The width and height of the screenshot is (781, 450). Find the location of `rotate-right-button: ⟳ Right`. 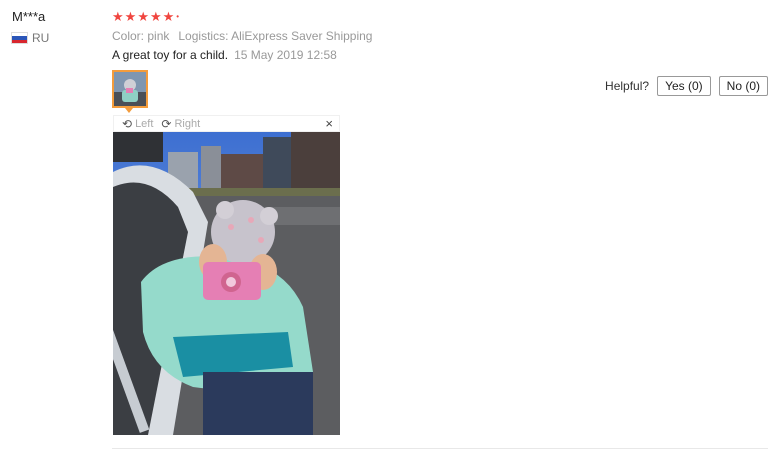

rotate-right-button: ⟳ Right is located at coordinates (180, 124).